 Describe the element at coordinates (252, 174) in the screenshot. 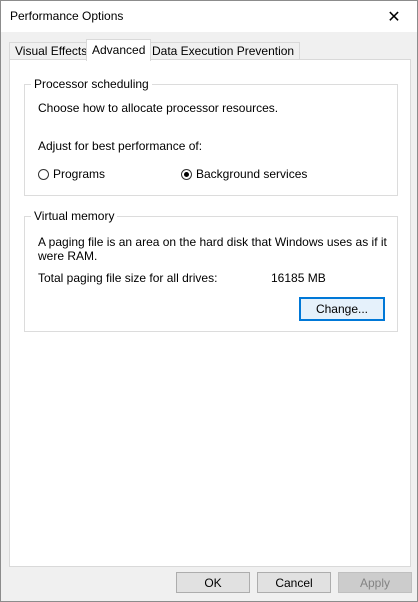

I see `radio-background-services-label: Background services` at that location.